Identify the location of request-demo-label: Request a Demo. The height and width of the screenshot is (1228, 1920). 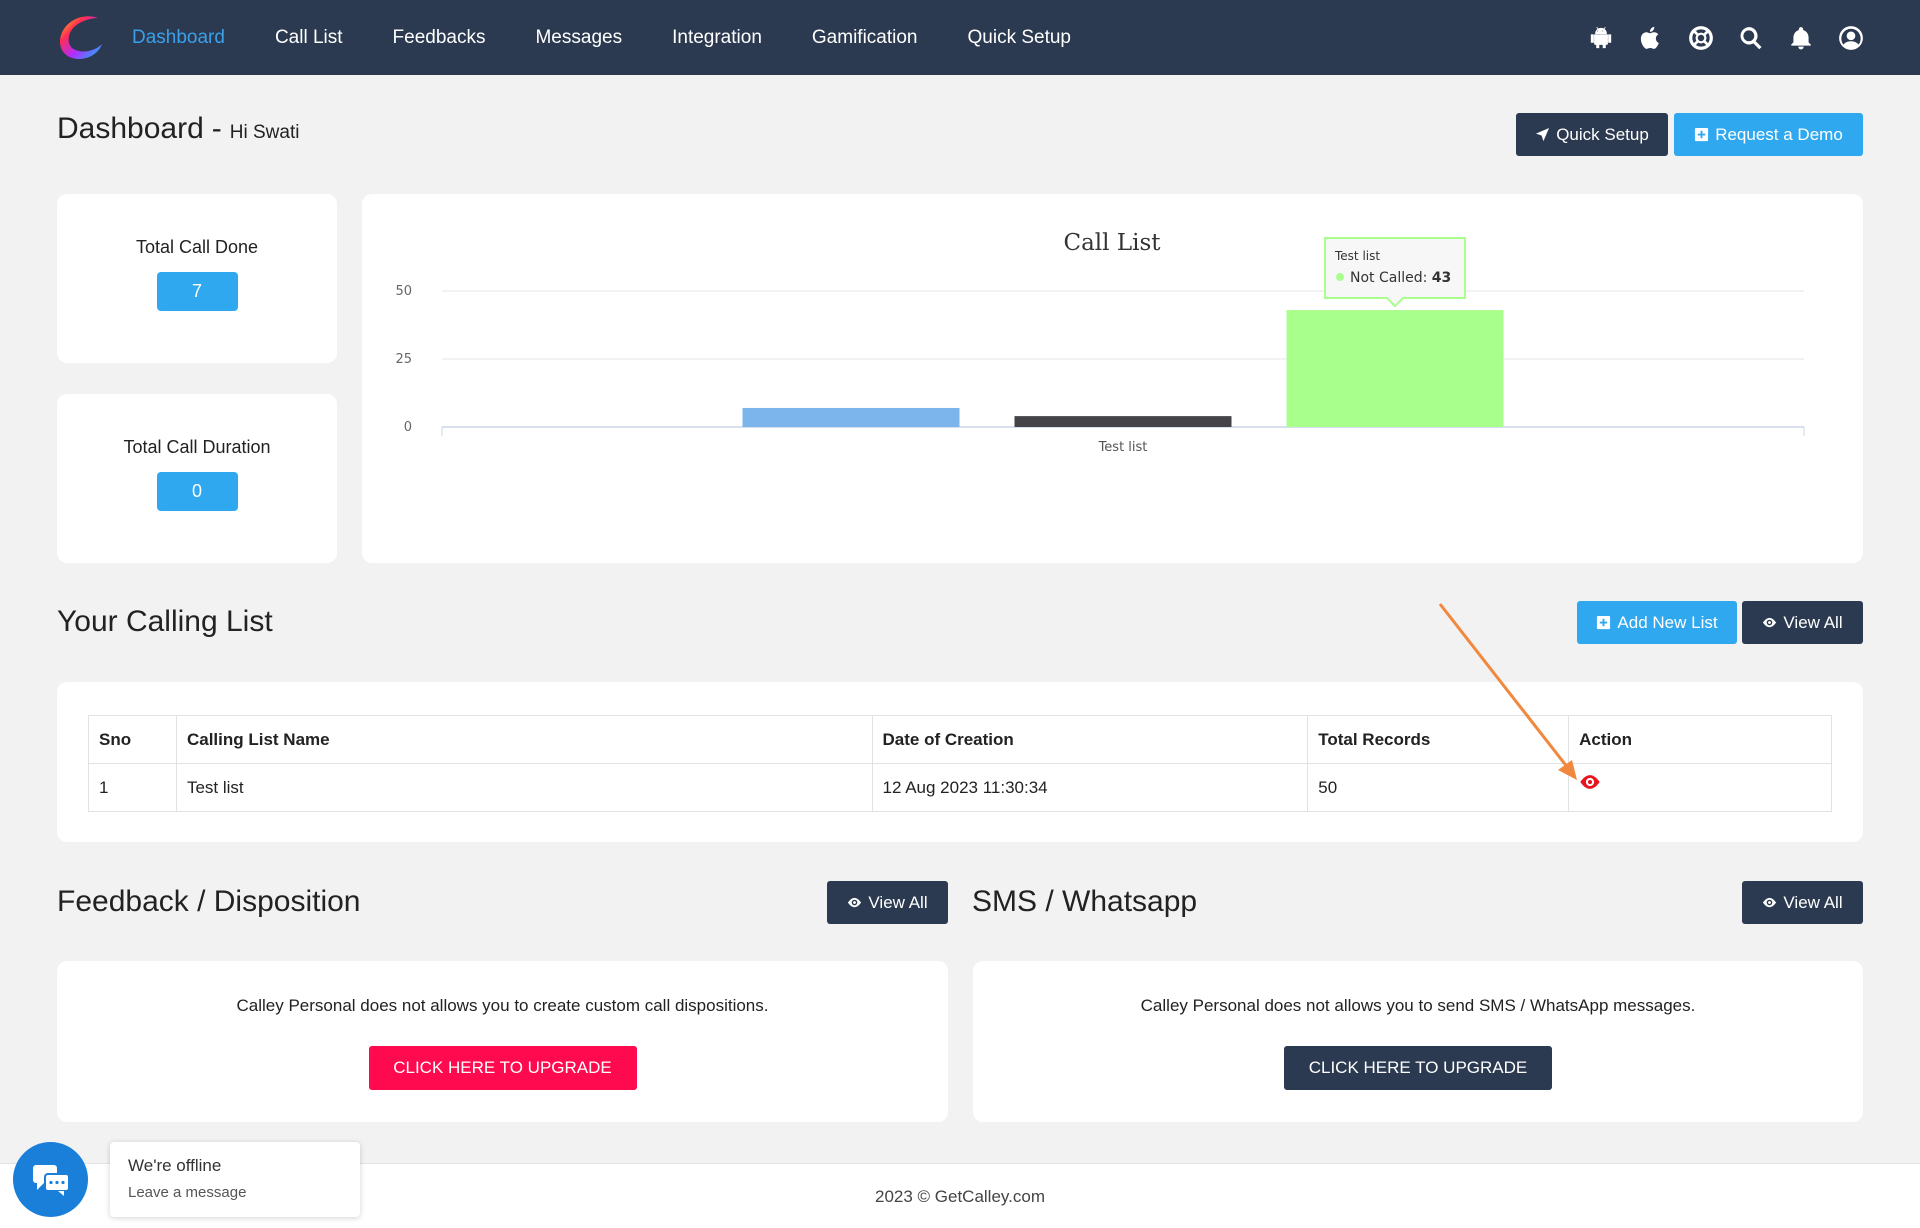
(1779, 134).